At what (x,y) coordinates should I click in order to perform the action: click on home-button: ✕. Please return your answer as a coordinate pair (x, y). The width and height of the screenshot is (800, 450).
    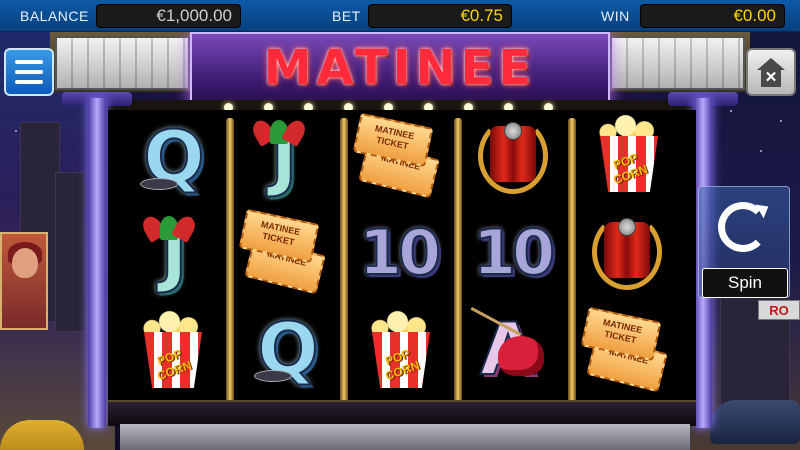
    Looking at the image, I should click on (771, 72).